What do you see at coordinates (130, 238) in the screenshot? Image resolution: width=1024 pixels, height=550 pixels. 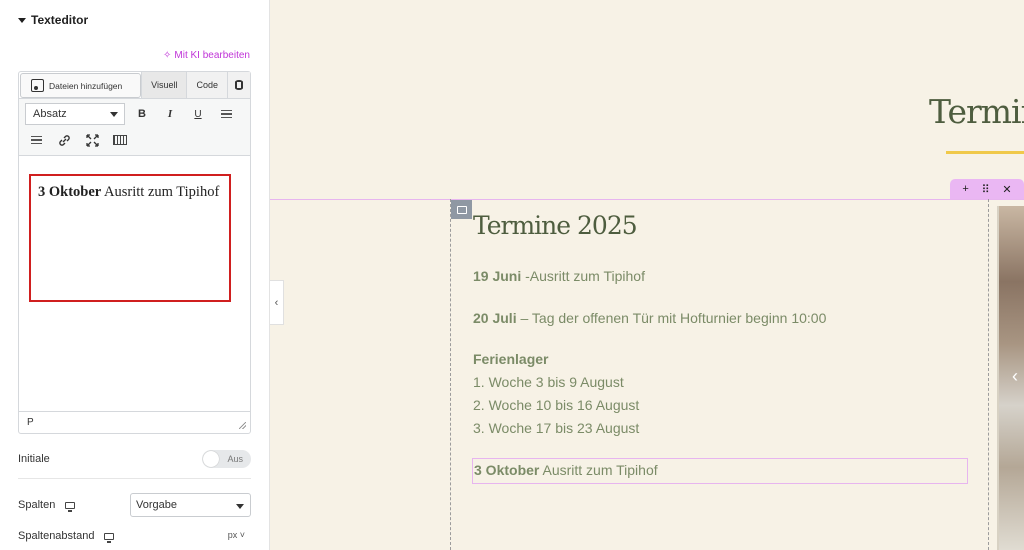 I see `editor-content-area: 3 Oktober Ausritt zum Tipihof` at bounding box center [130, 238].